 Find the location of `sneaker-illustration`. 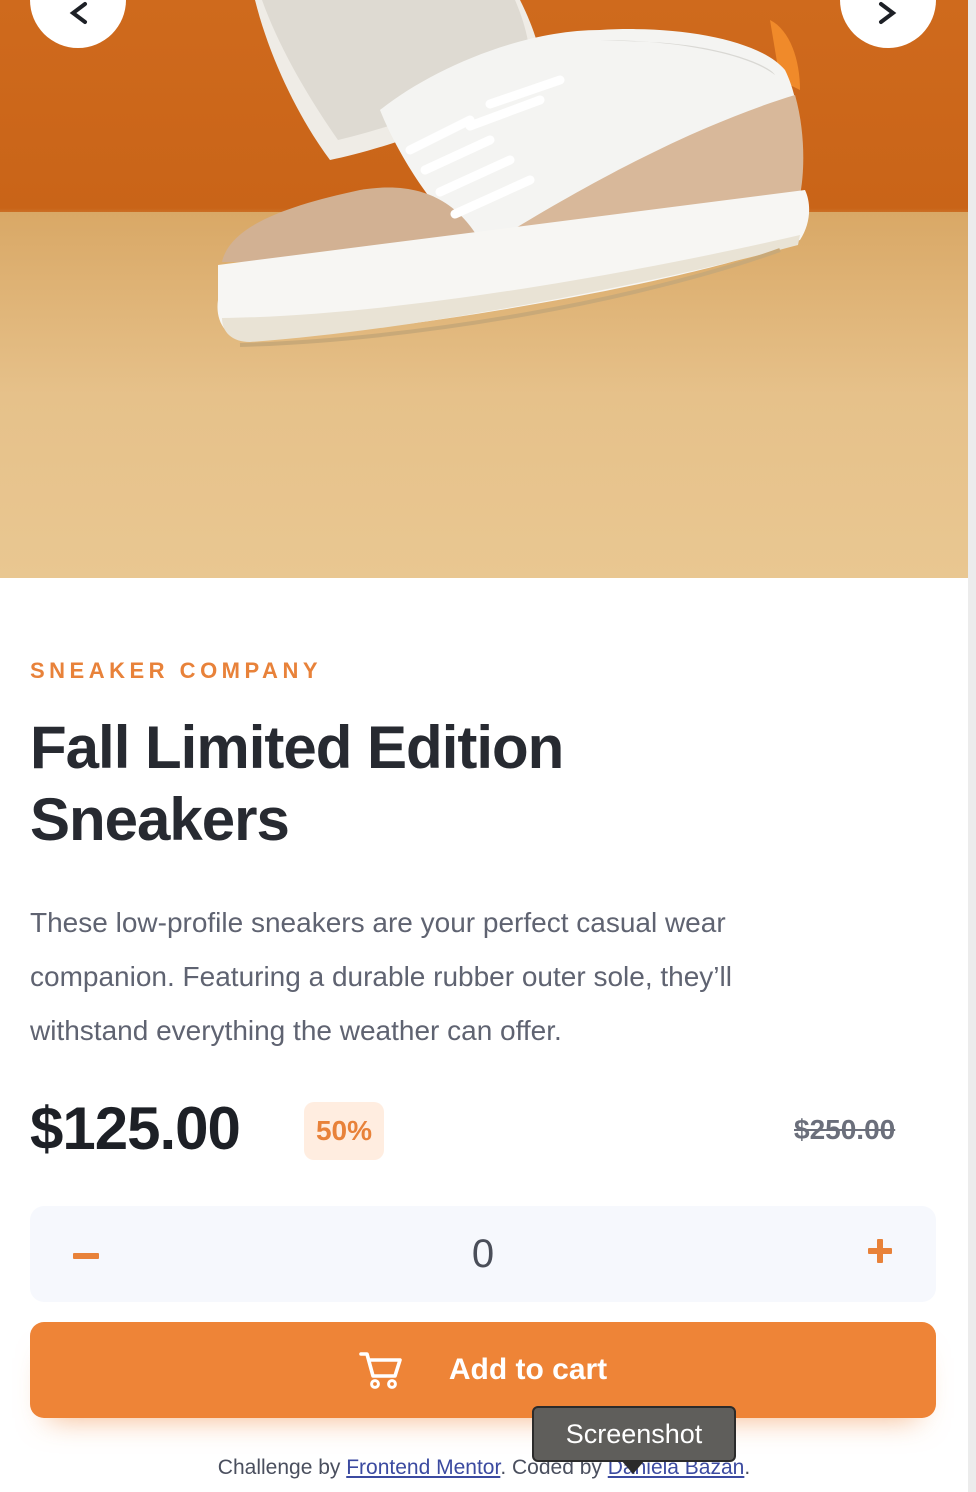

sneaker-illustration is located at coordinates (513, 173).